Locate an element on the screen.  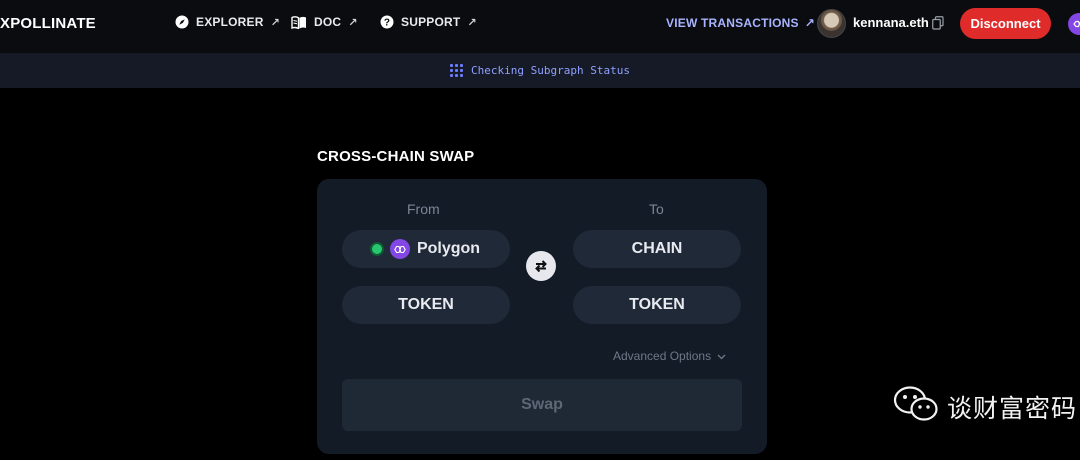
swap-arrows-icon is located at coordinates (541, 266).